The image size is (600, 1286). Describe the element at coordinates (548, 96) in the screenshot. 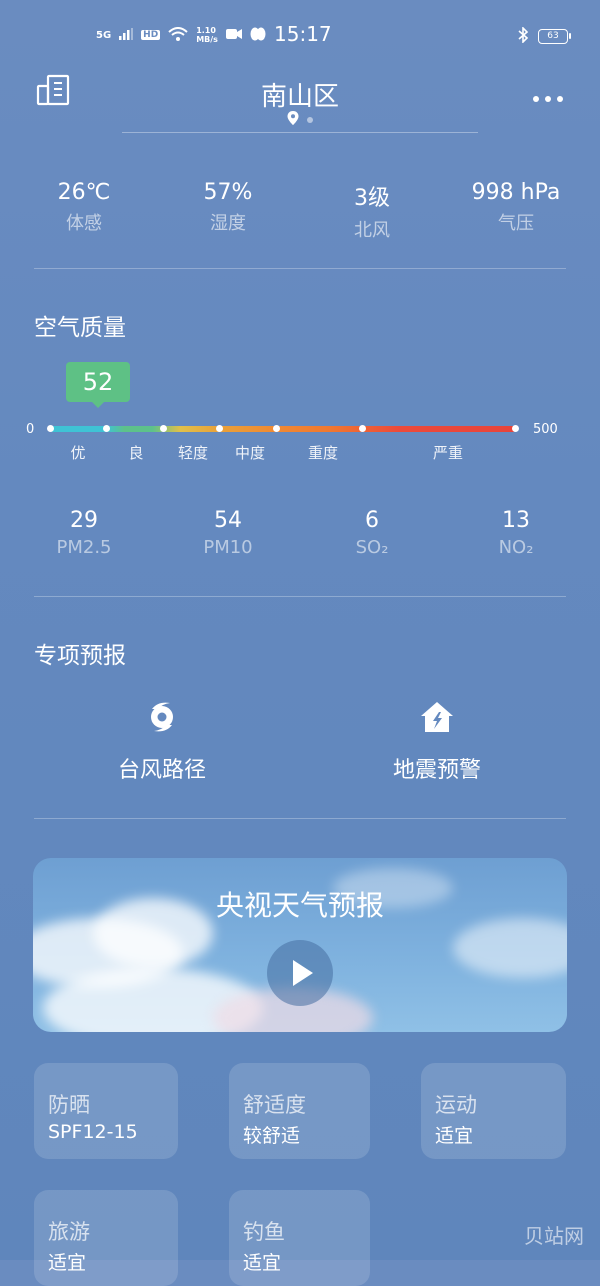

I see `more-horizontal-icon` at that location.